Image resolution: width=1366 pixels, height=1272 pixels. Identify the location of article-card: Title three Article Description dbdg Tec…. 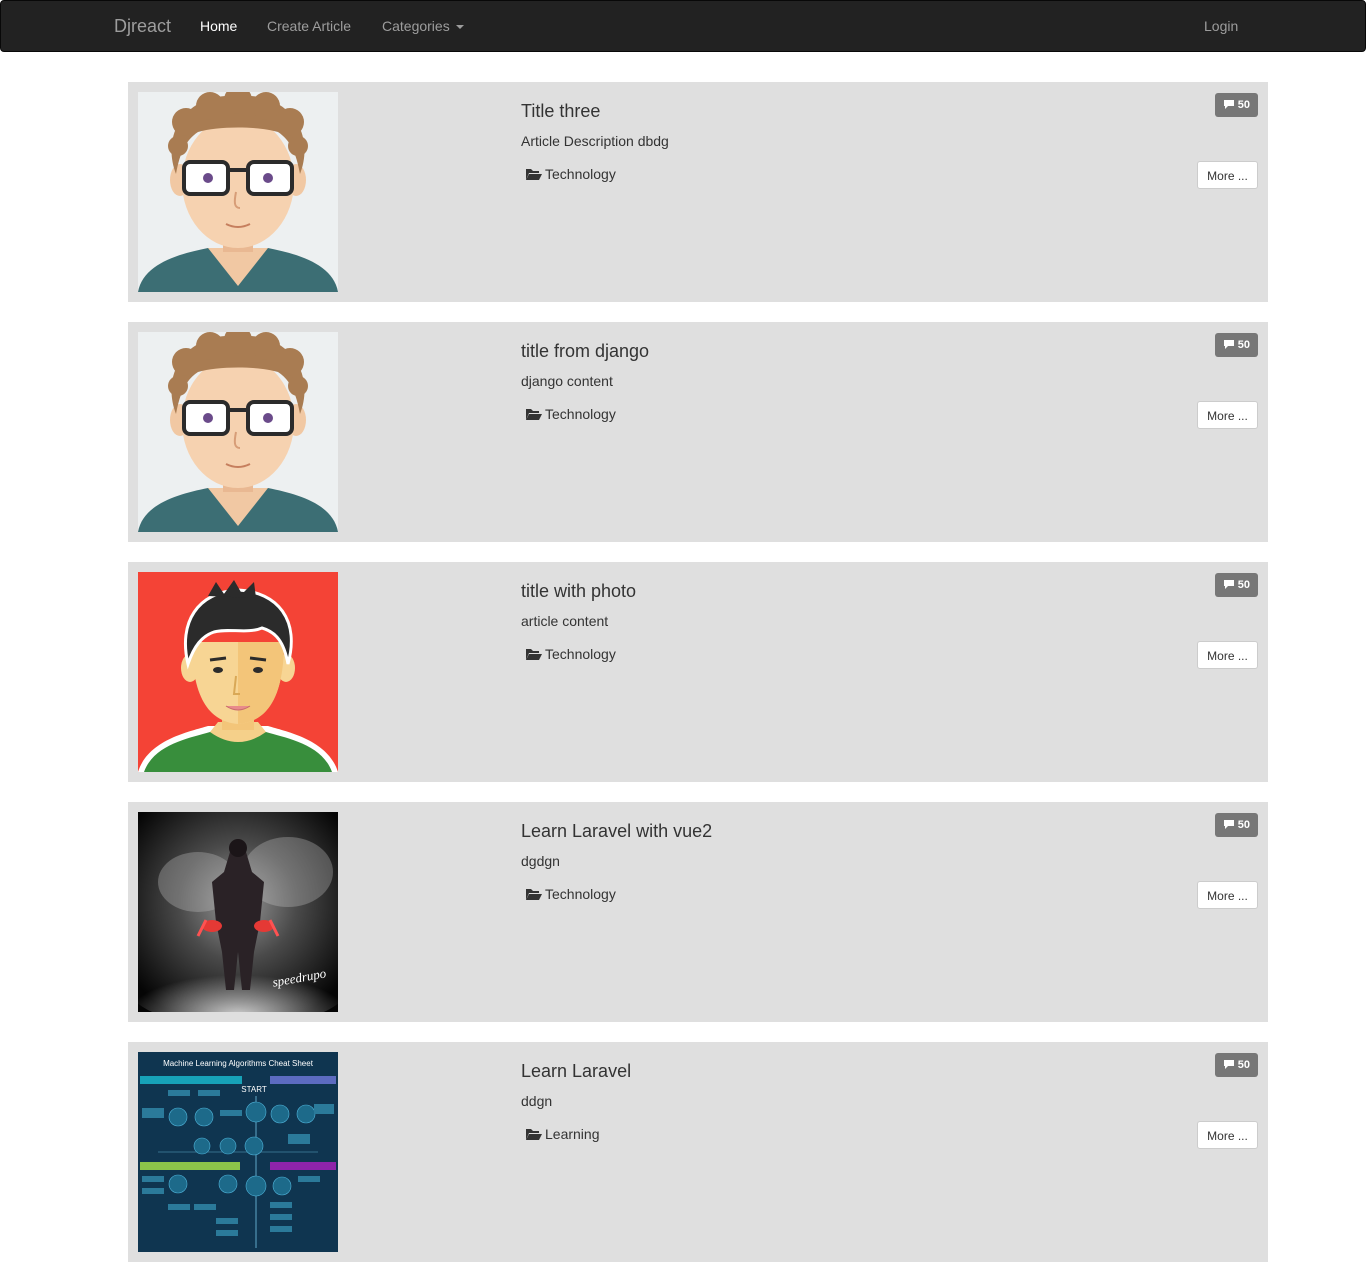
(698, 192).